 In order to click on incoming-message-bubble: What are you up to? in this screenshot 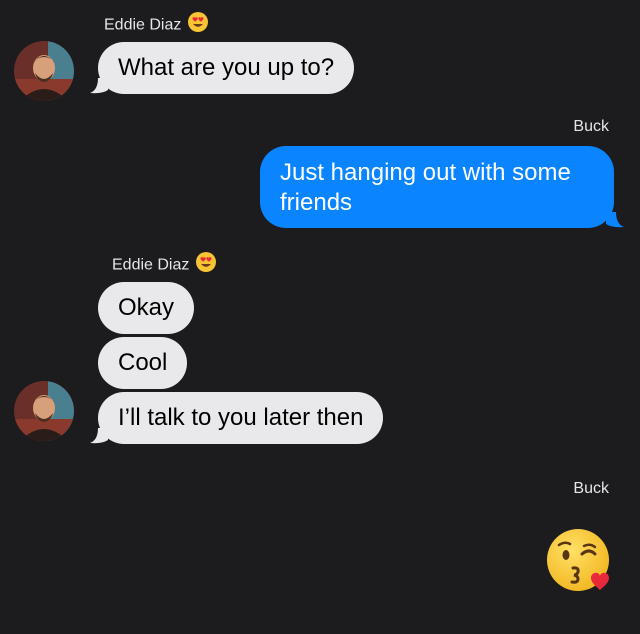, I will do `click(226, 68)`.